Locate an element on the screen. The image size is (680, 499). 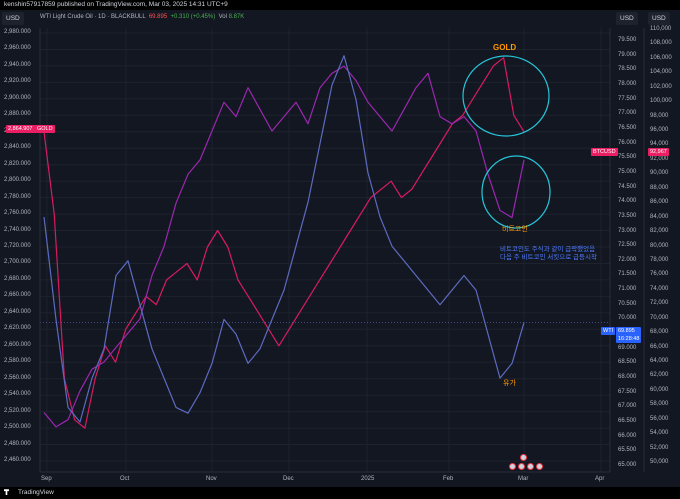
left-axis-tick: 2,780.000 is located at coordinates (17, 196).